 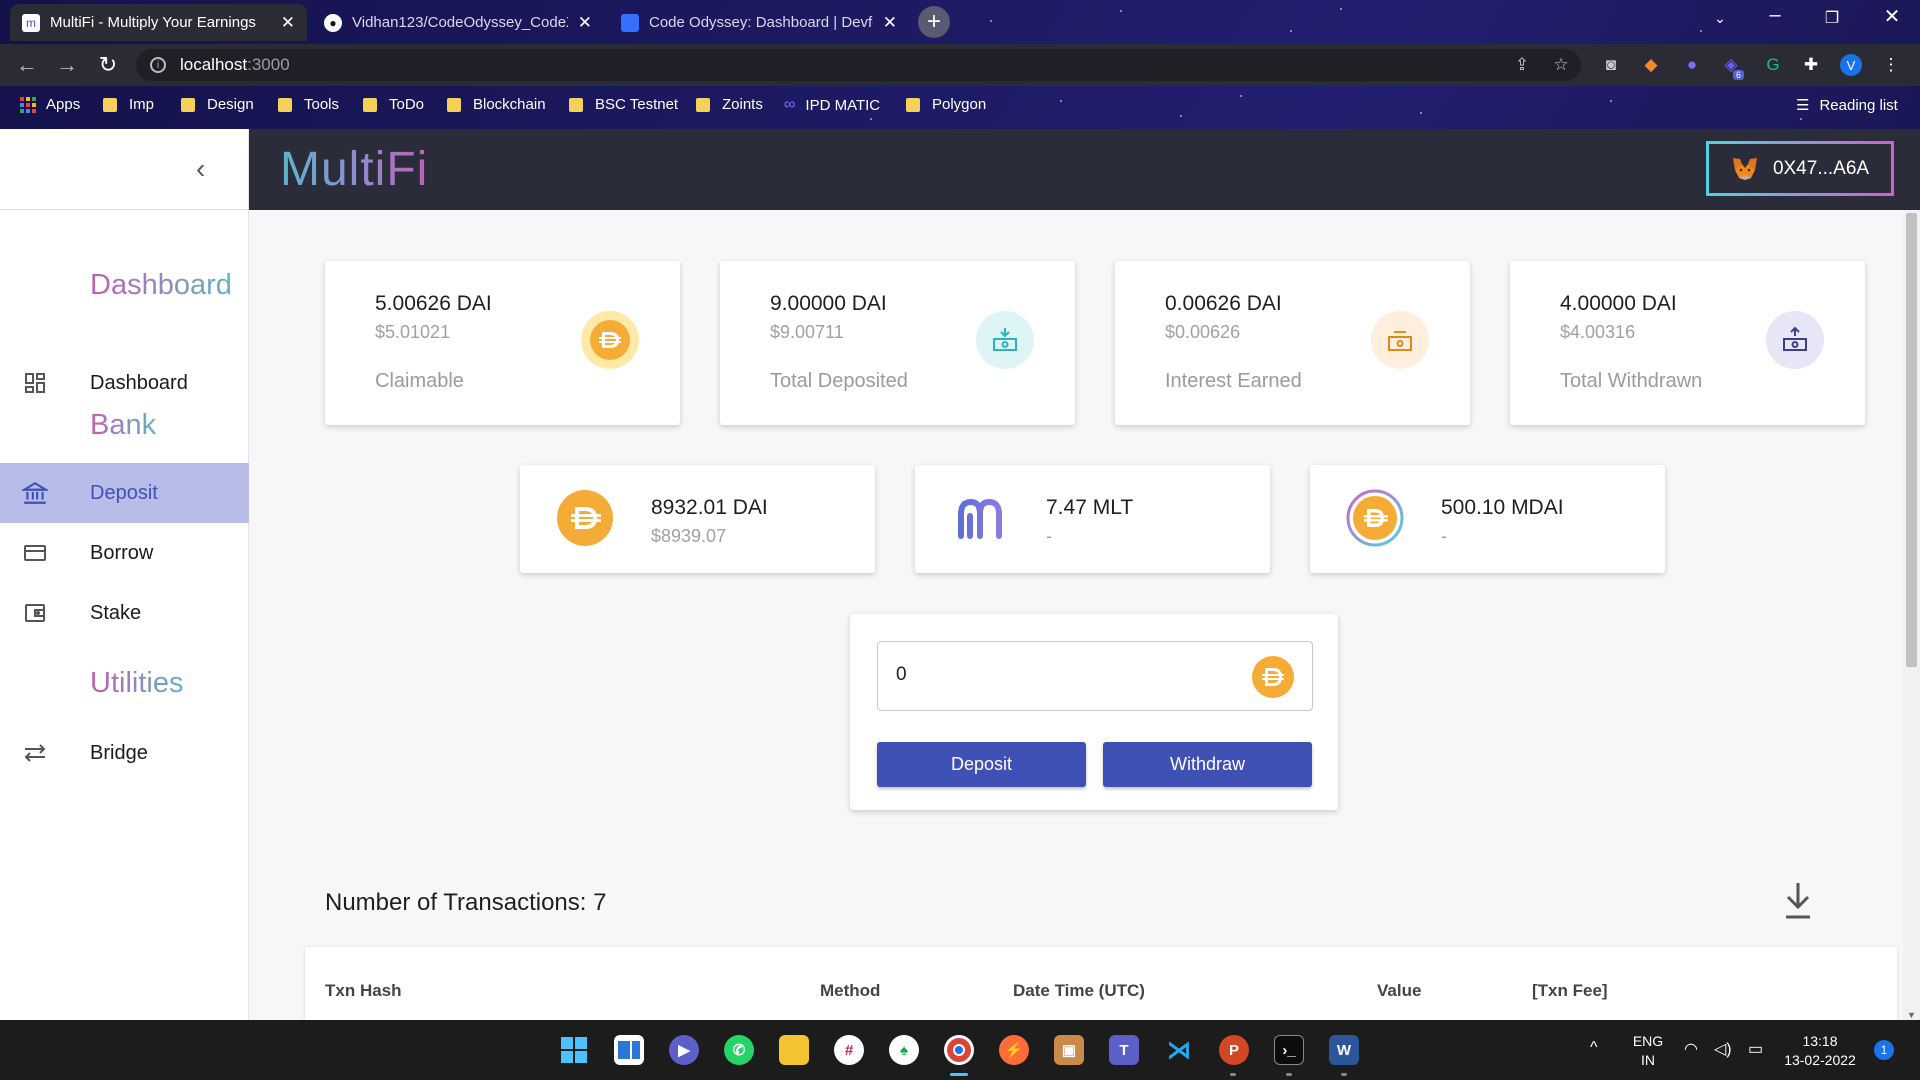 I want to click on chrome-icon, so click(x=959, y=1050).